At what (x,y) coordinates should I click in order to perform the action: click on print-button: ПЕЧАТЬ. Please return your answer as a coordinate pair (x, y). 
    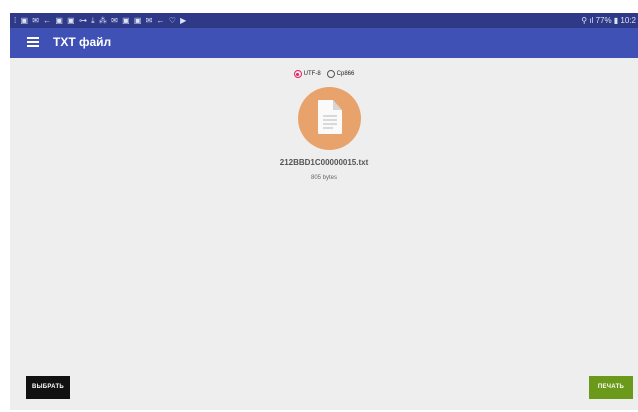
    Looking at the image, I should click on (611, 387).